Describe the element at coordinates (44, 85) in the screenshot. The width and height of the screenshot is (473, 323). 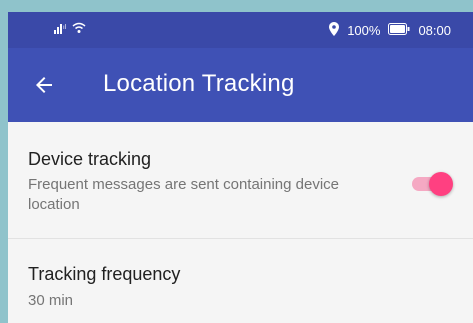
I see `arrow-back-icon` at that location.